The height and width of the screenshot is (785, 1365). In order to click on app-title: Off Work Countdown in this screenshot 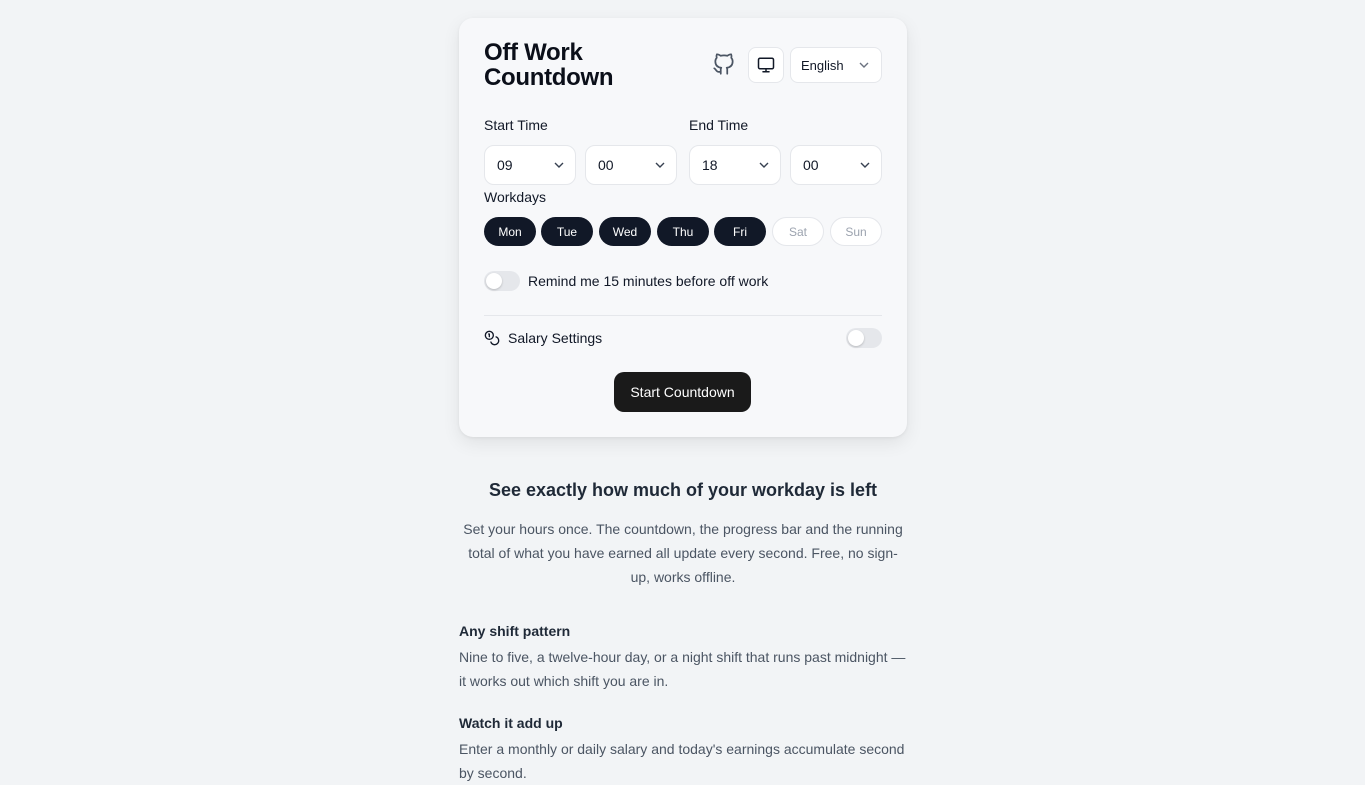, I will do `click(549, 65)`.